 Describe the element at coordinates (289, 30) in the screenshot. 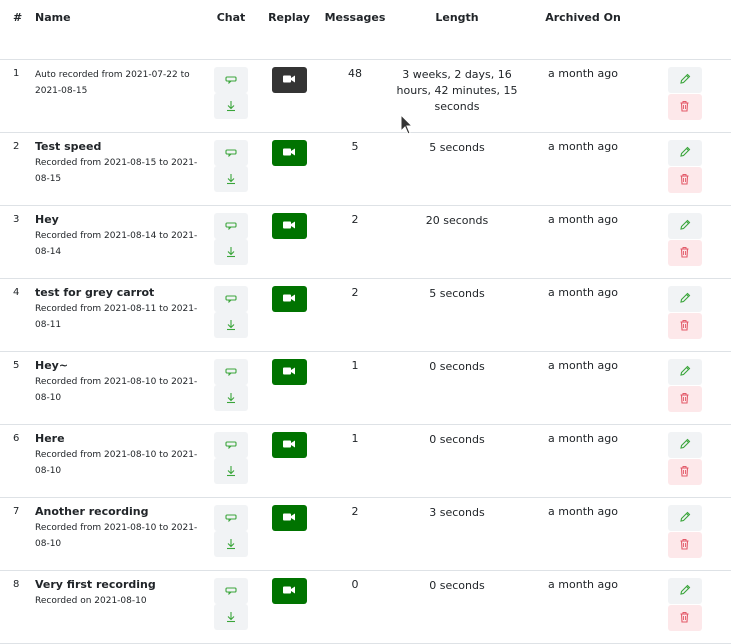

I see `header-replay: Replay` at that location.